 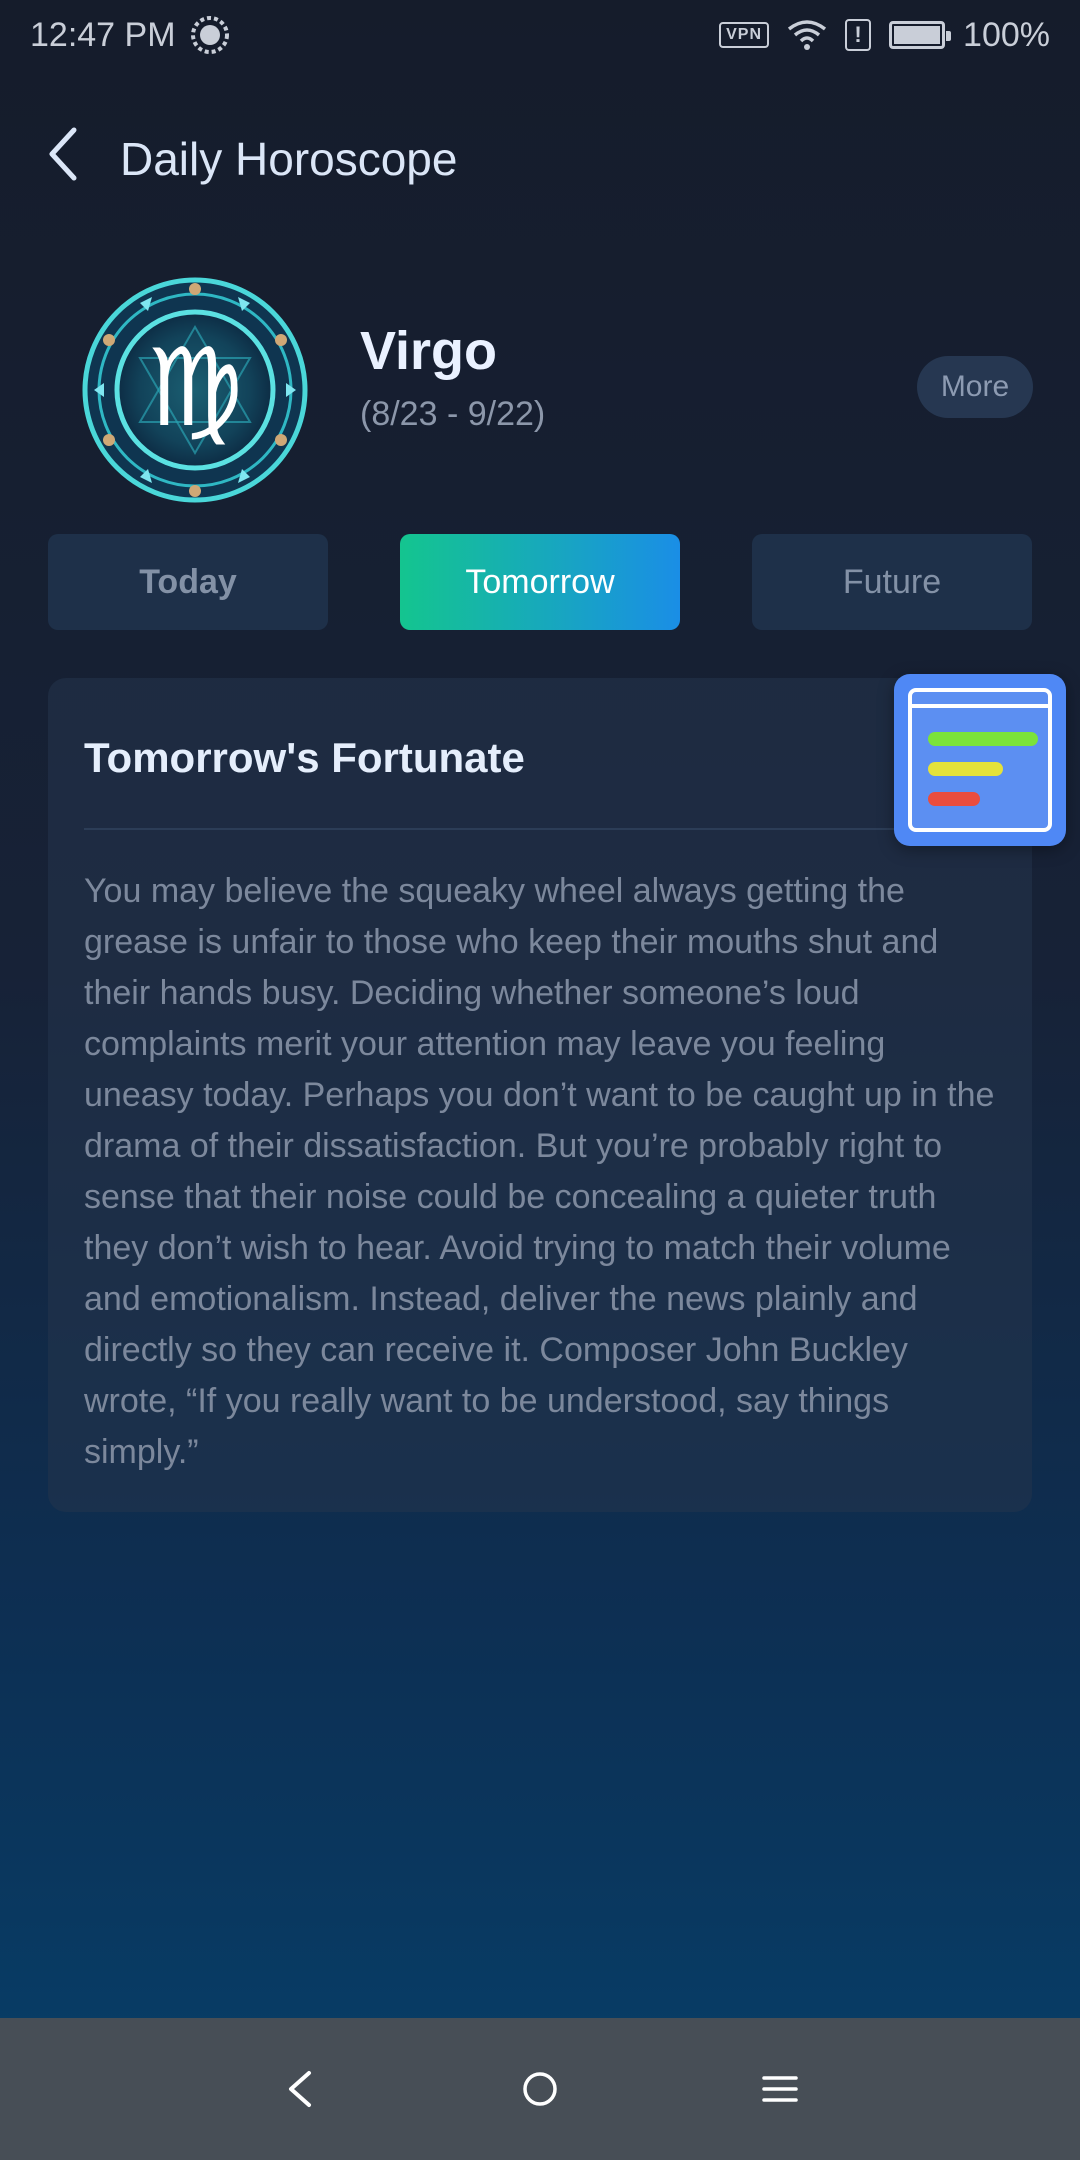 I want to click on tab-tomorrow: Tomorrow, so click(x=540, y=582).